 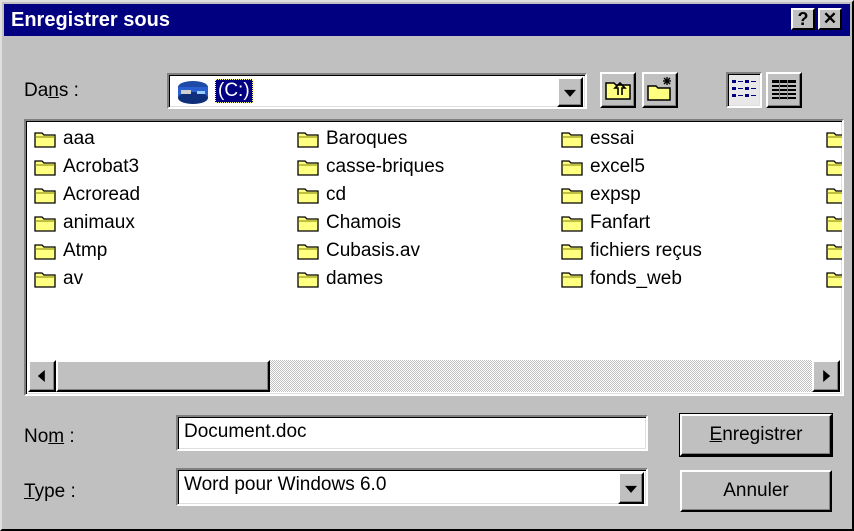 I want to click on file-list-item-label: Baroques, so click(x=367, y=138).